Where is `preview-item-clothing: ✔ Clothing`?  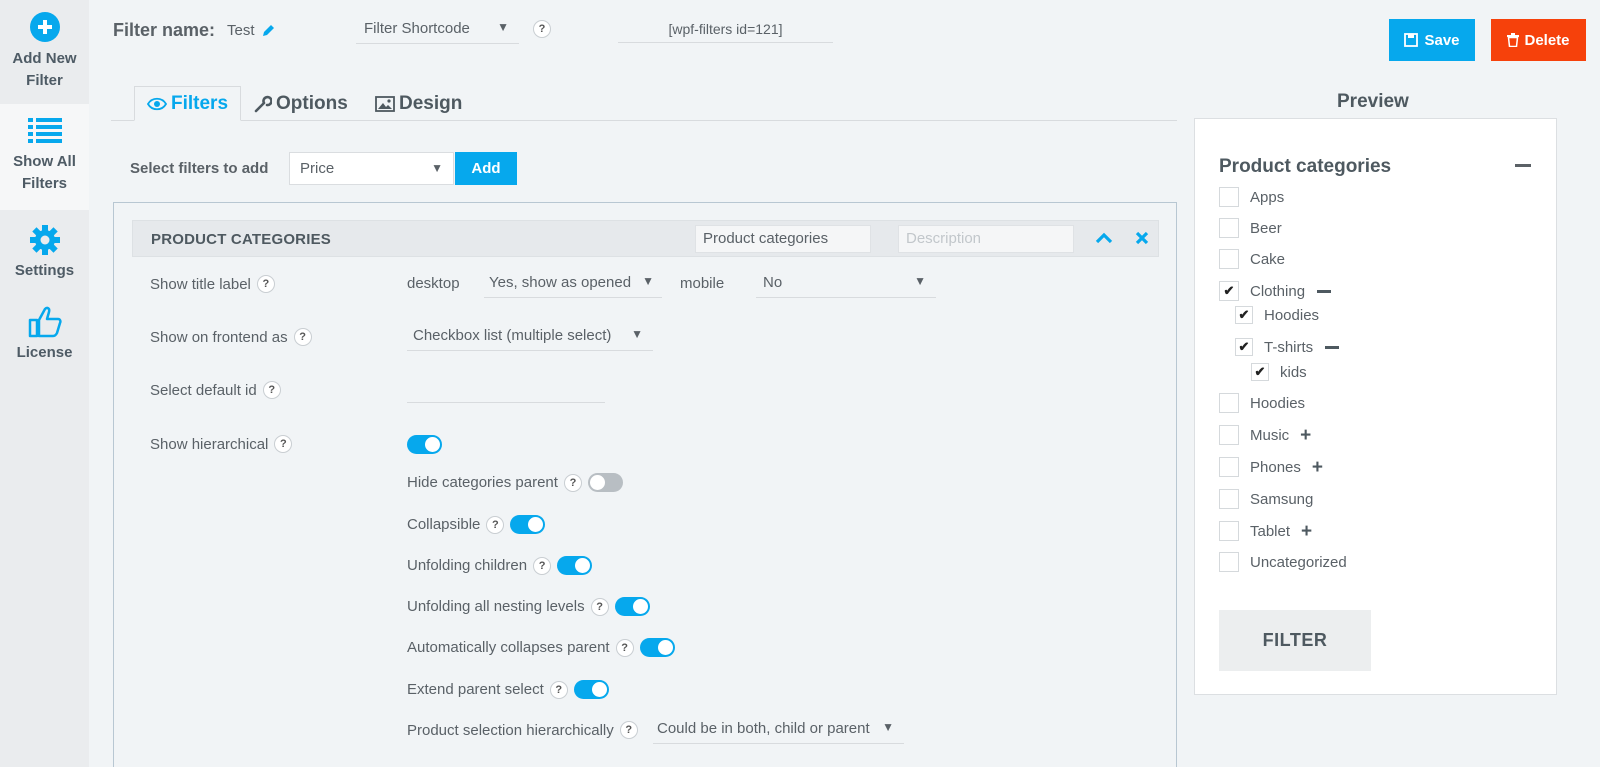
preview-item-clothing: ✔ Clothing is located at coordinates (1275, 291).